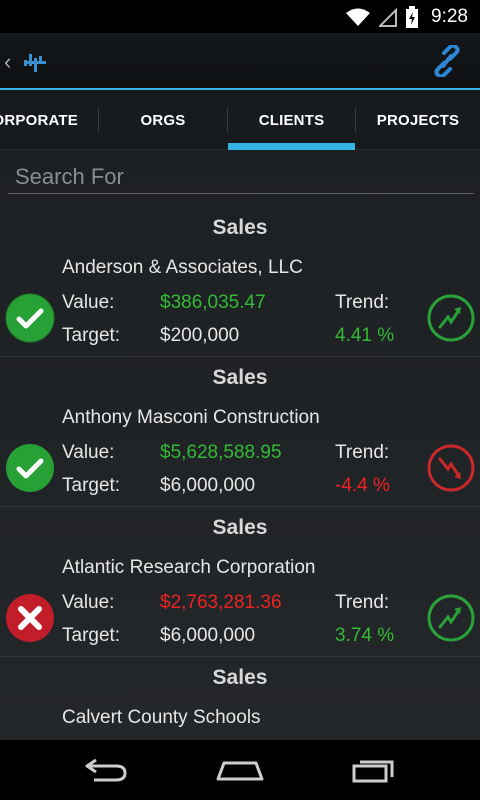 This screenshot has width=480, height=800. What do you see at coordinates (11, 62) in the screenshot?
I see `up-caret-icon: ‹` at bounding box center [11, 62].